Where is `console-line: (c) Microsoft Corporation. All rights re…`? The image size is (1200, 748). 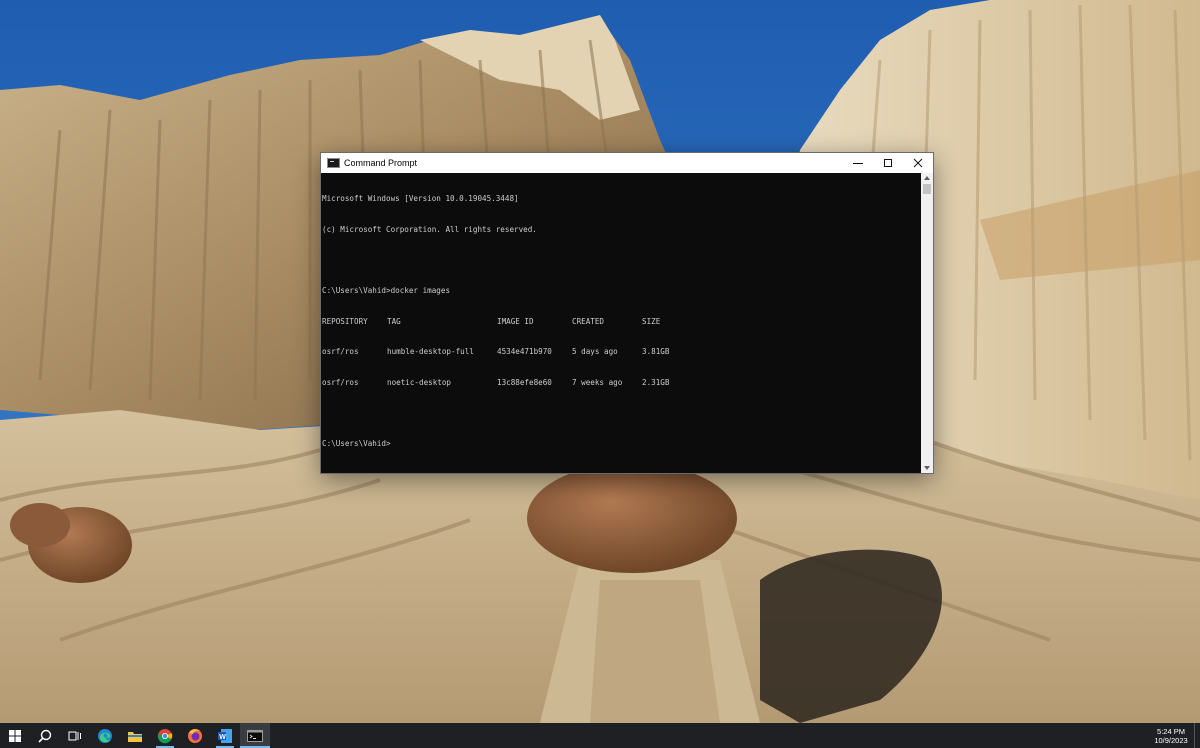
console-line: (c) Microsoft Corporation. All rights re… is located at coordinates (429, 229).